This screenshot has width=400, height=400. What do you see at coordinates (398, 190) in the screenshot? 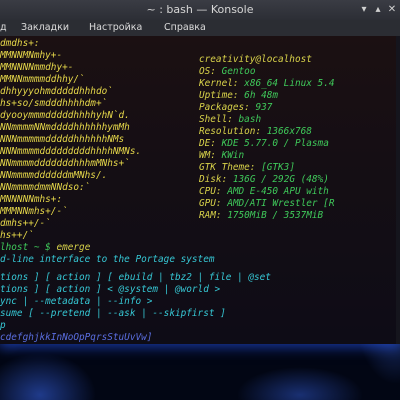
I see `terminal-scrollbar` at bounding box center [398, 190].